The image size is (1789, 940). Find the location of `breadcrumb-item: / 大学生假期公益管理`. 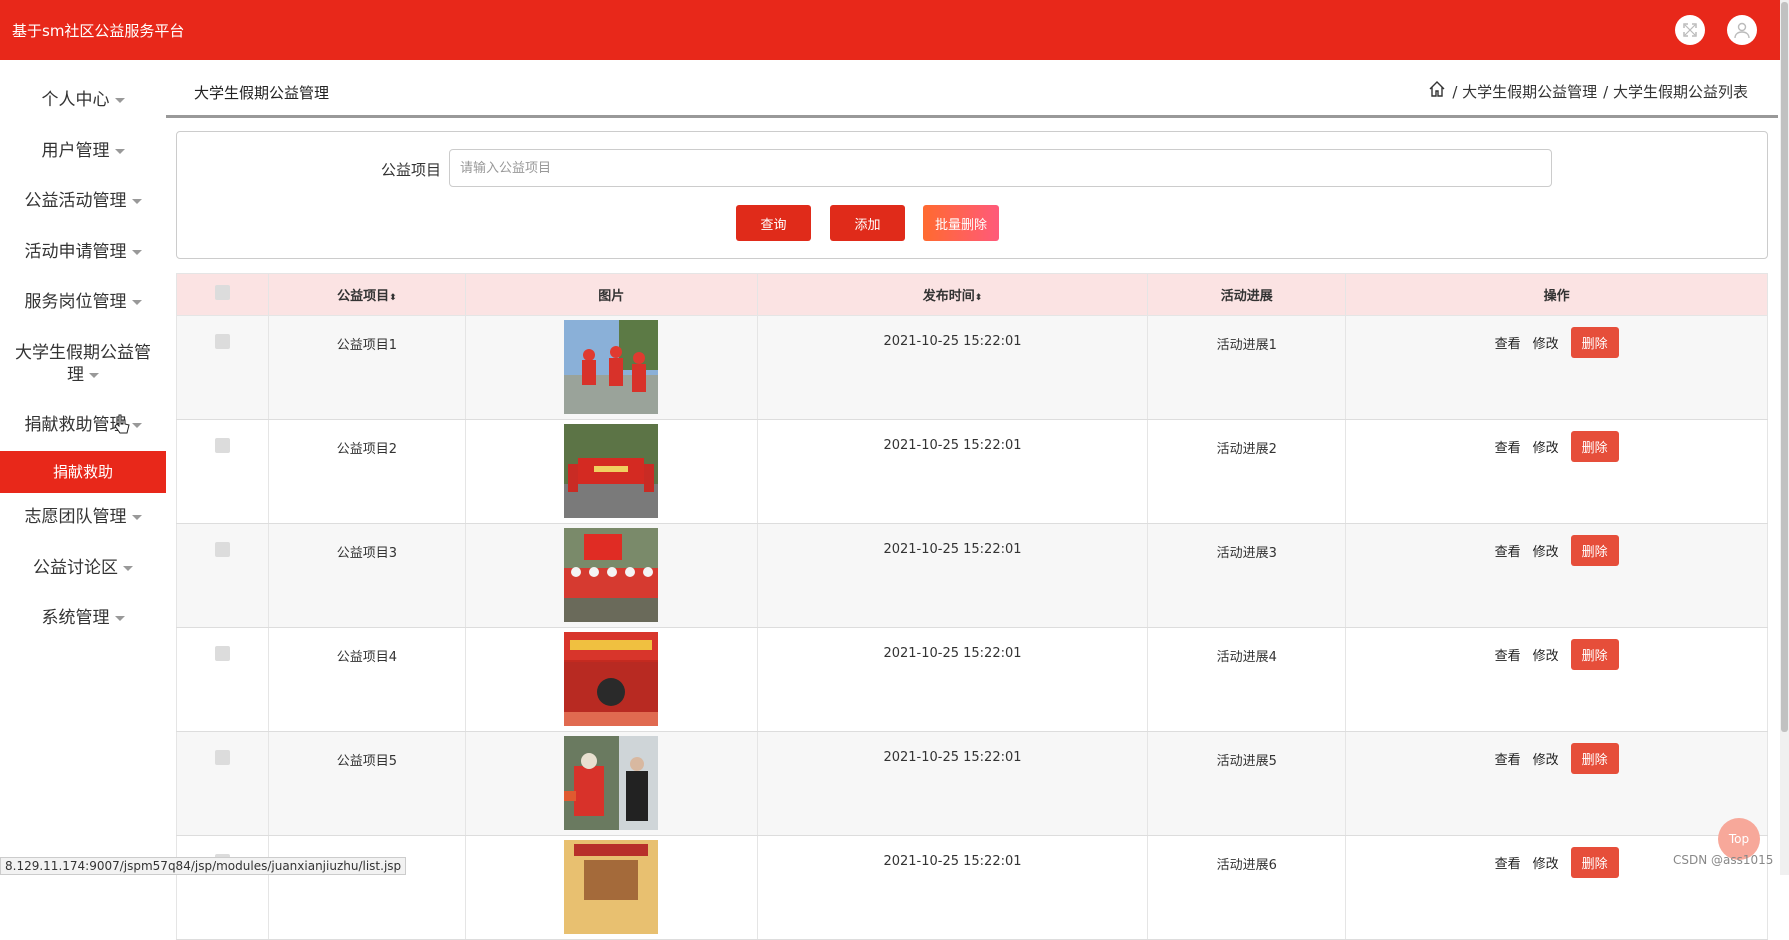

breadcrumb-item: / 大学生假期公益管理 is located at coordinates (1524, 91).